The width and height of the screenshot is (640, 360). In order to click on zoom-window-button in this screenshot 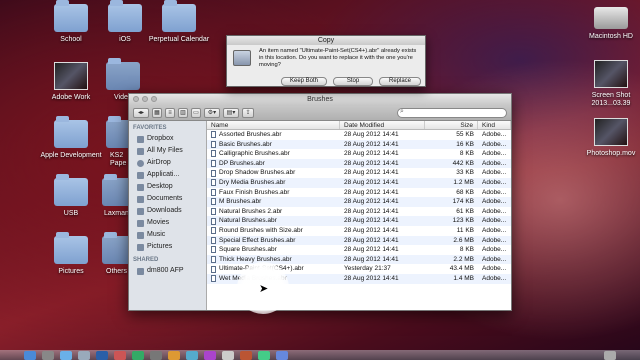, I will do `click(154, 99)`.